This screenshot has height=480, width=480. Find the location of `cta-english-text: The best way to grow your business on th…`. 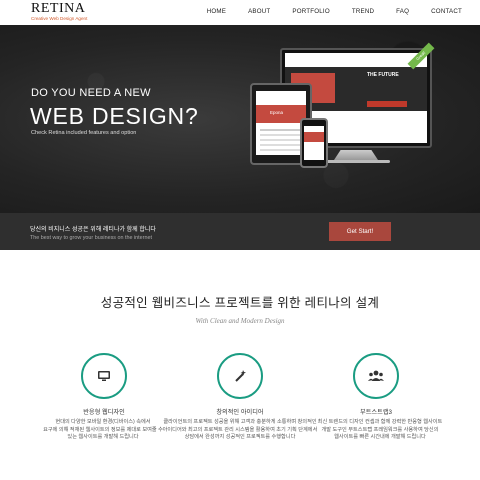

cta-english-text: The best way to grow your business on th… is located at coordinates (91, 238).